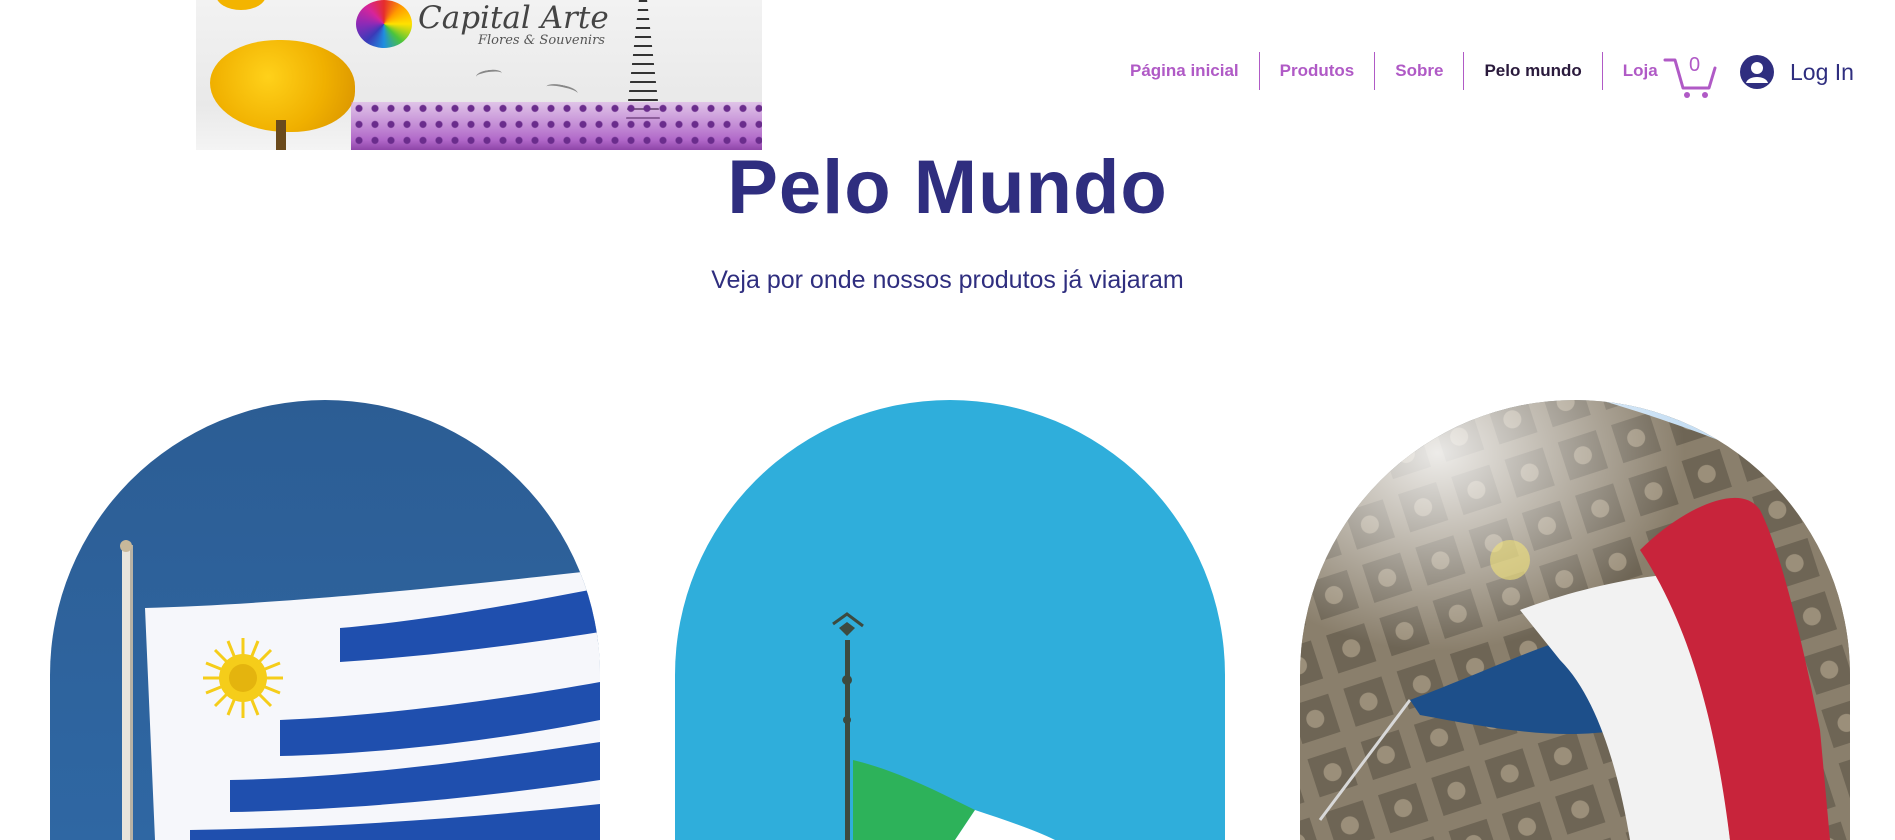 The width and height of the screenshot is (1895, 840). Describe the element at coordinates (241, 5) in the screenshot. I see `tree-decoration` at that location.